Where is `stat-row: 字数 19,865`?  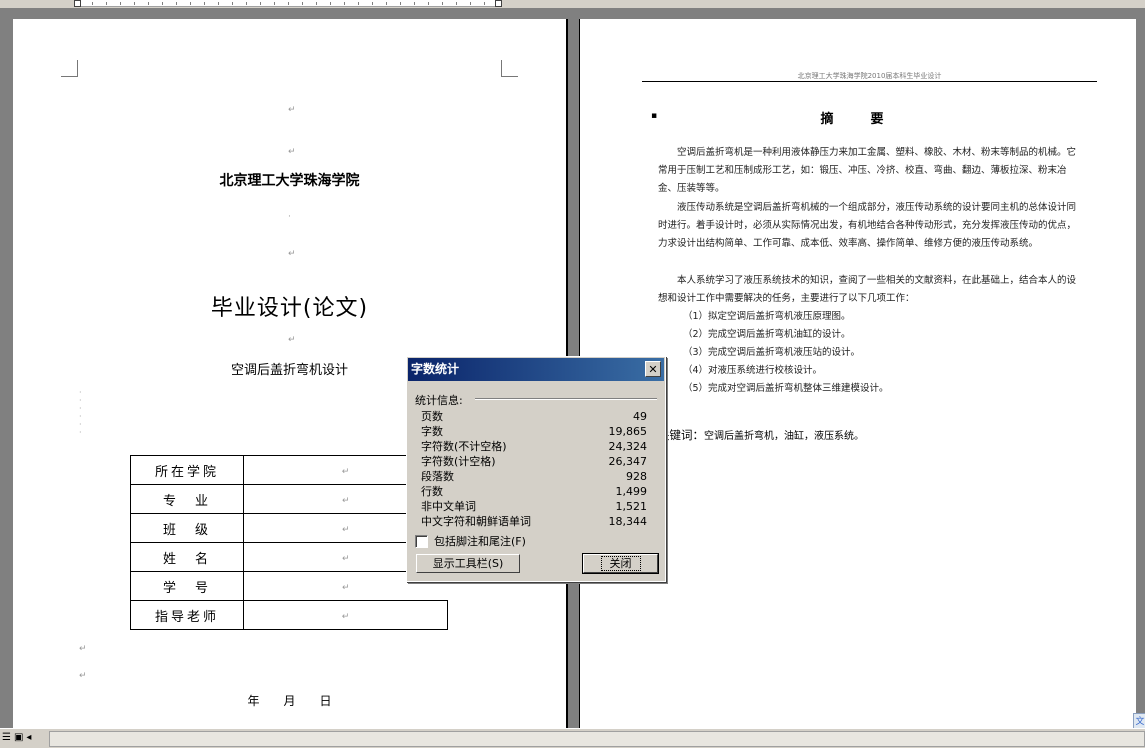 stat-row: 字数 19,865 is located at coordinates (534, 431).